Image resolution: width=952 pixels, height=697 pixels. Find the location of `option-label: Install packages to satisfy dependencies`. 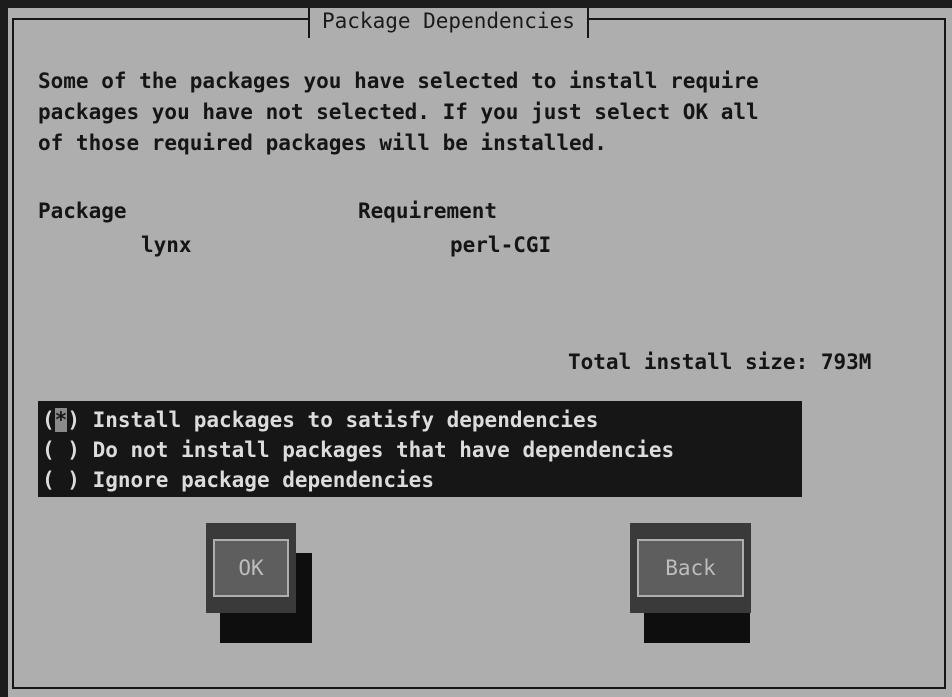

option-label: Install packages to satisfy dependencies is located at coordinates (345, 420).